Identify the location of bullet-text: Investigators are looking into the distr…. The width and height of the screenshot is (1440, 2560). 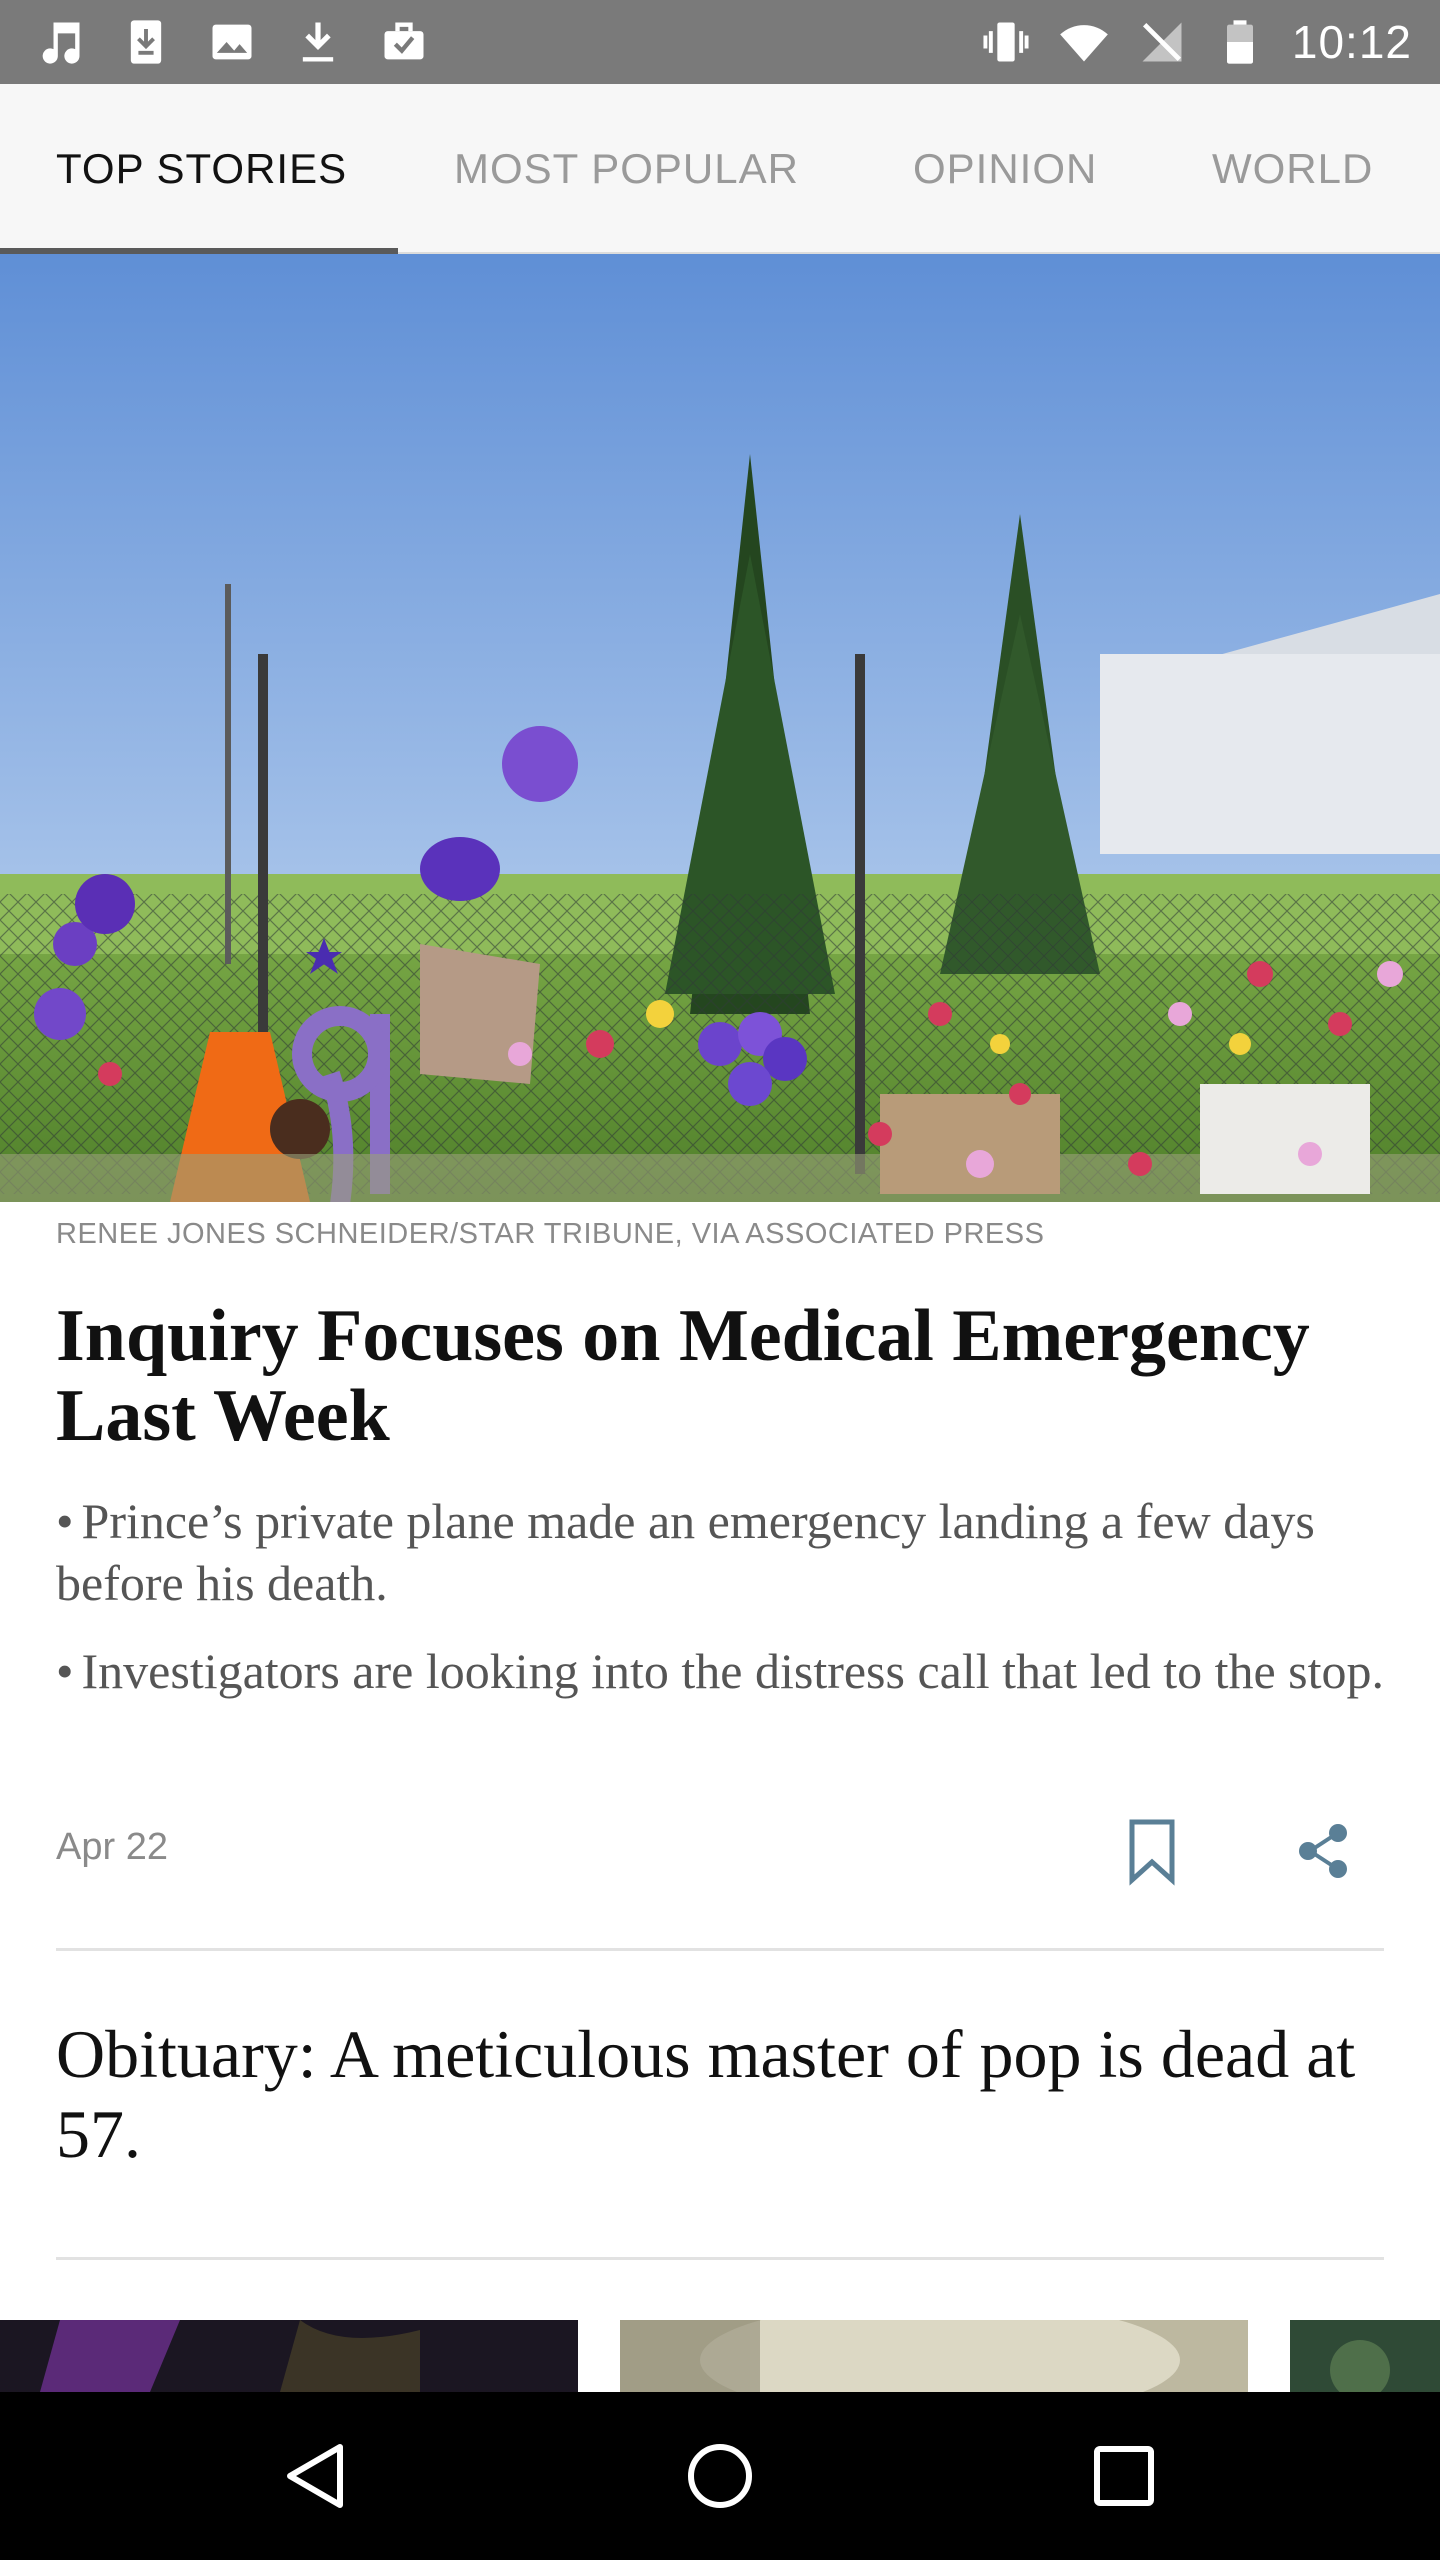
(733, 1671).